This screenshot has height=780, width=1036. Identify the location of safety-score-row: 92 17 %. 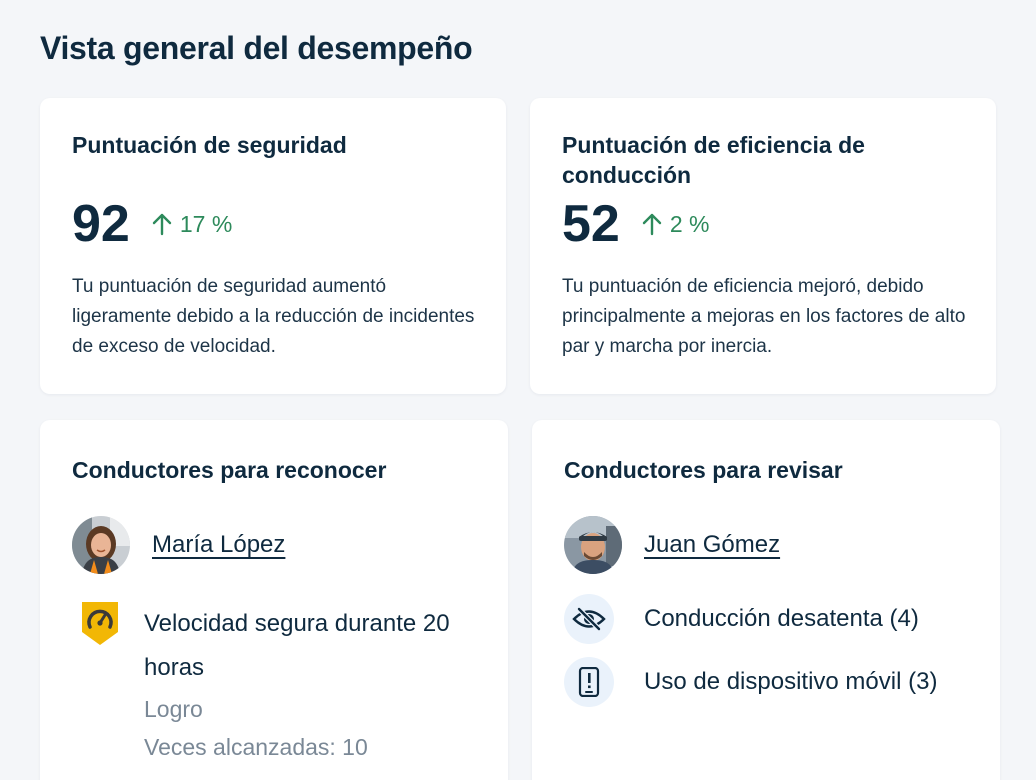
(152, 224).